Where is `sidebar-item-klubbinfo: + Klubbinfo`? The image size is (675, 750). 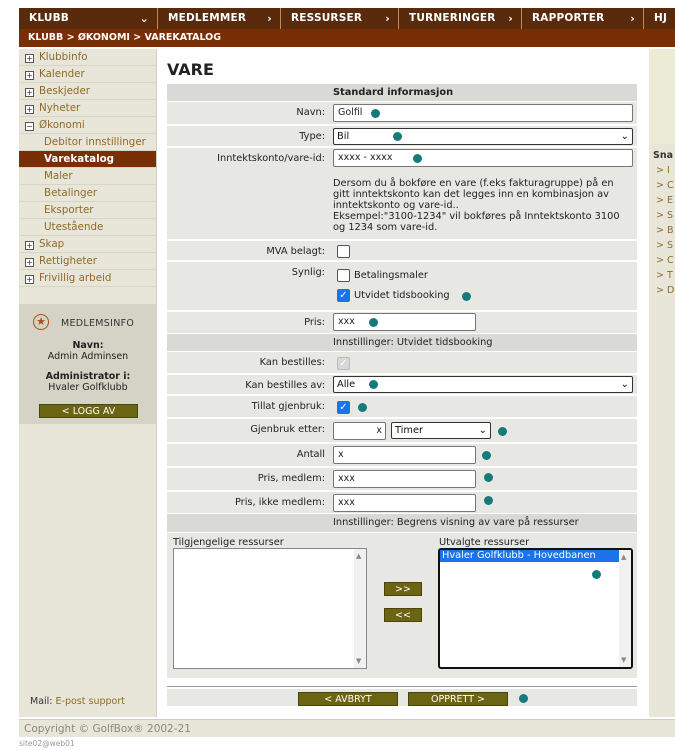
sidebar-item-klubbinfo: + Klubbinfo is located at coordinates (87, 57).